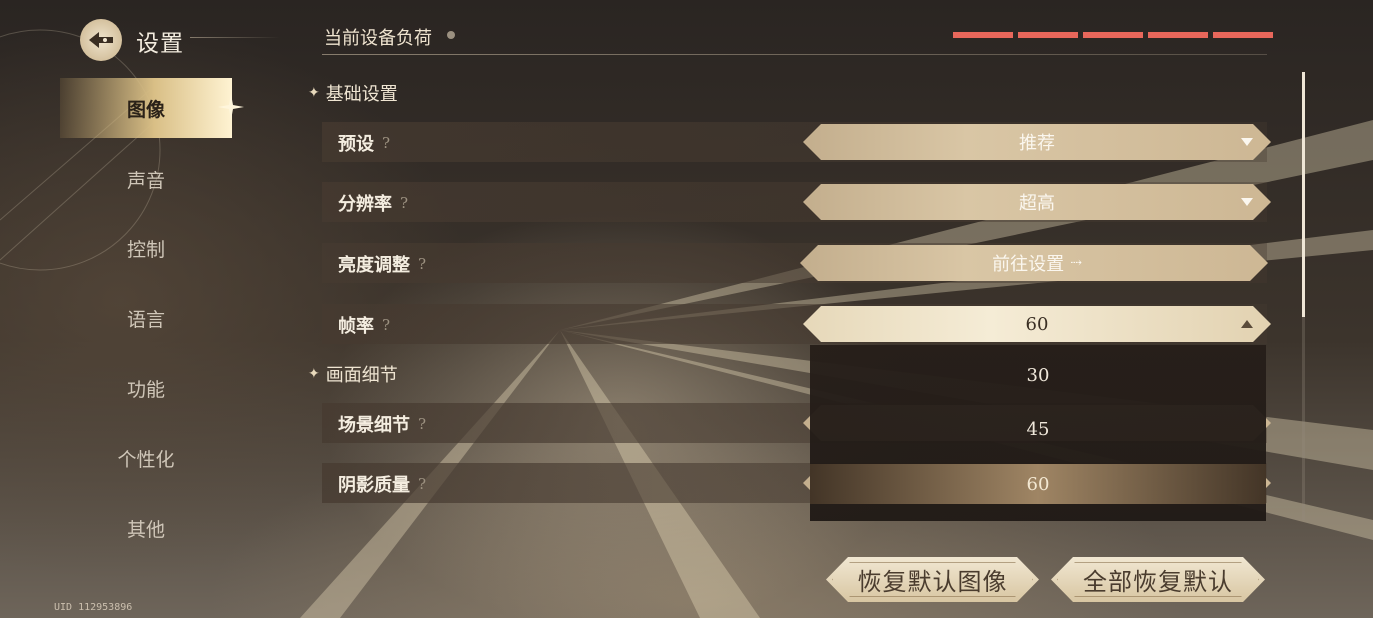 Image resolution: width=1373 pixels, height=618 pixels. What do you see at coordinates (93, 607) in the screenshot?
I see `uid-text: UID 112953896` at bounding box center [93, 607].